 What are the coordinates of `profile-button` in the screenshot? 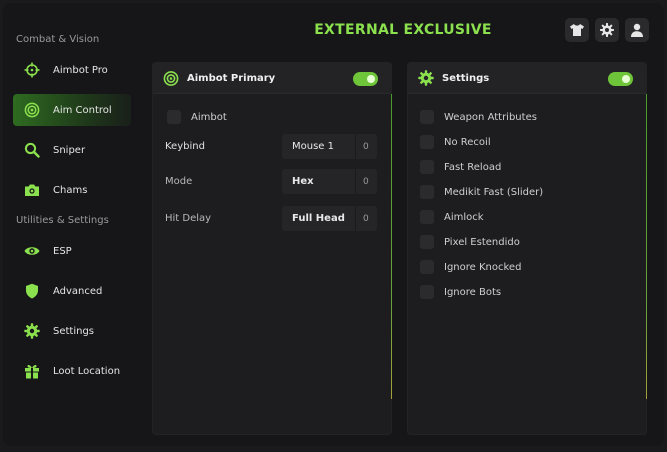 It's located at (637, 30).